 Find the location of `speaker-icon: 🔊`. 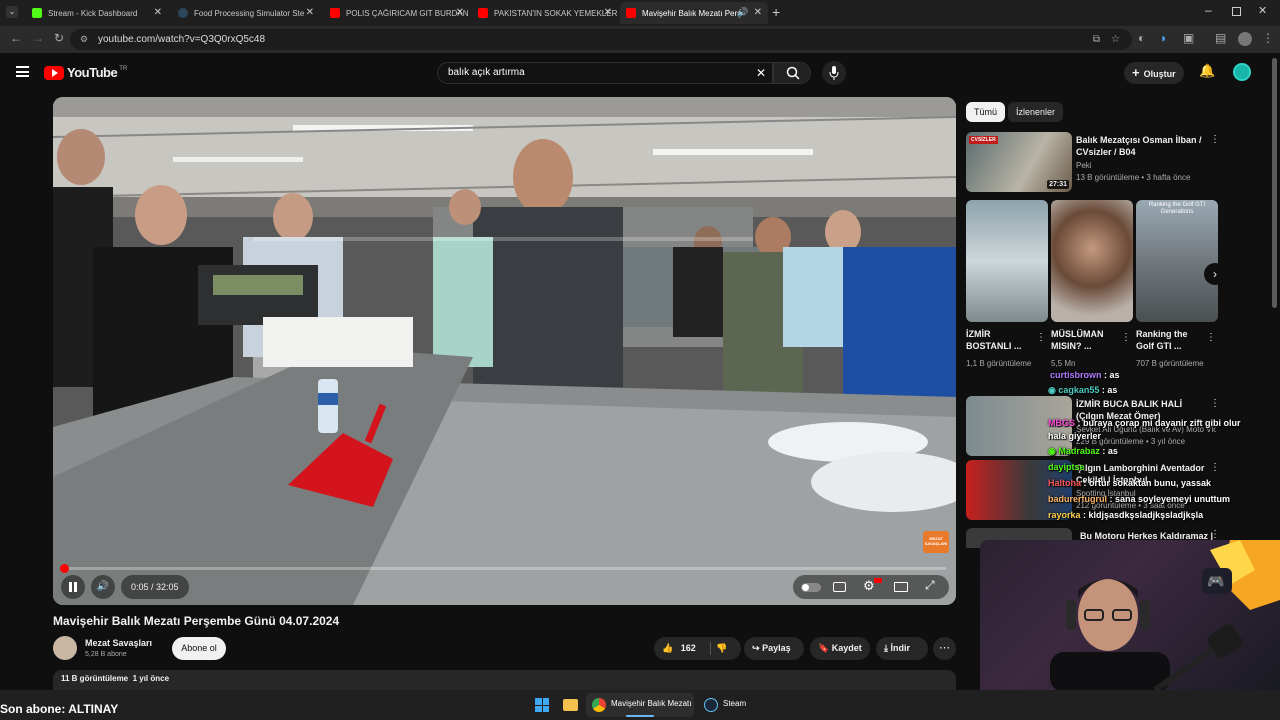

speaker-icon: 🔊 is located at coordinates (742, 12).